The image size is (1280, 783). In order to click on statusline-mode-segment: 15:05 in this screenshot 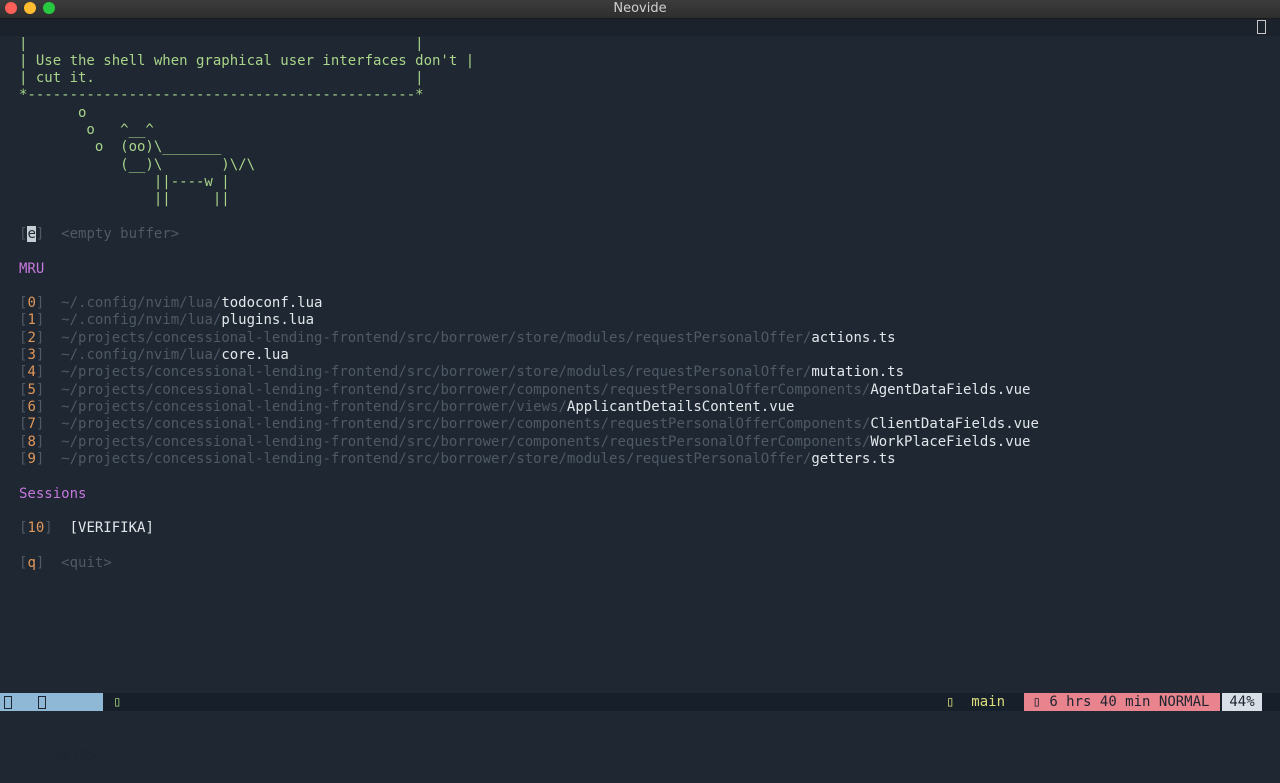, I will do `click(51, 728)`.